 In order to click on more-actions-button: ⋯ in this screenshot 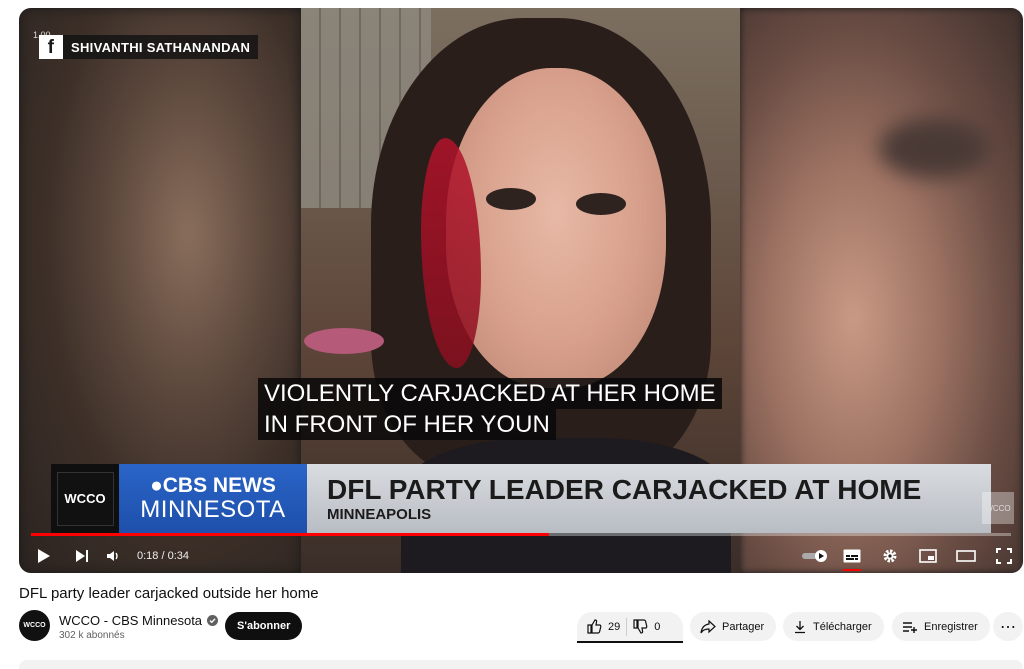, I will do `click(1008, 626)`.